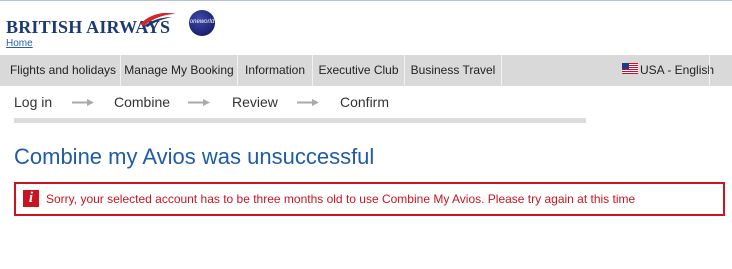 This screenshot has width=732, height=269. What do you see at coordinates (453, 70) in the screenshot?
I see `nav-item-business-travel: Business Travel` at bounding box center [453, 70].